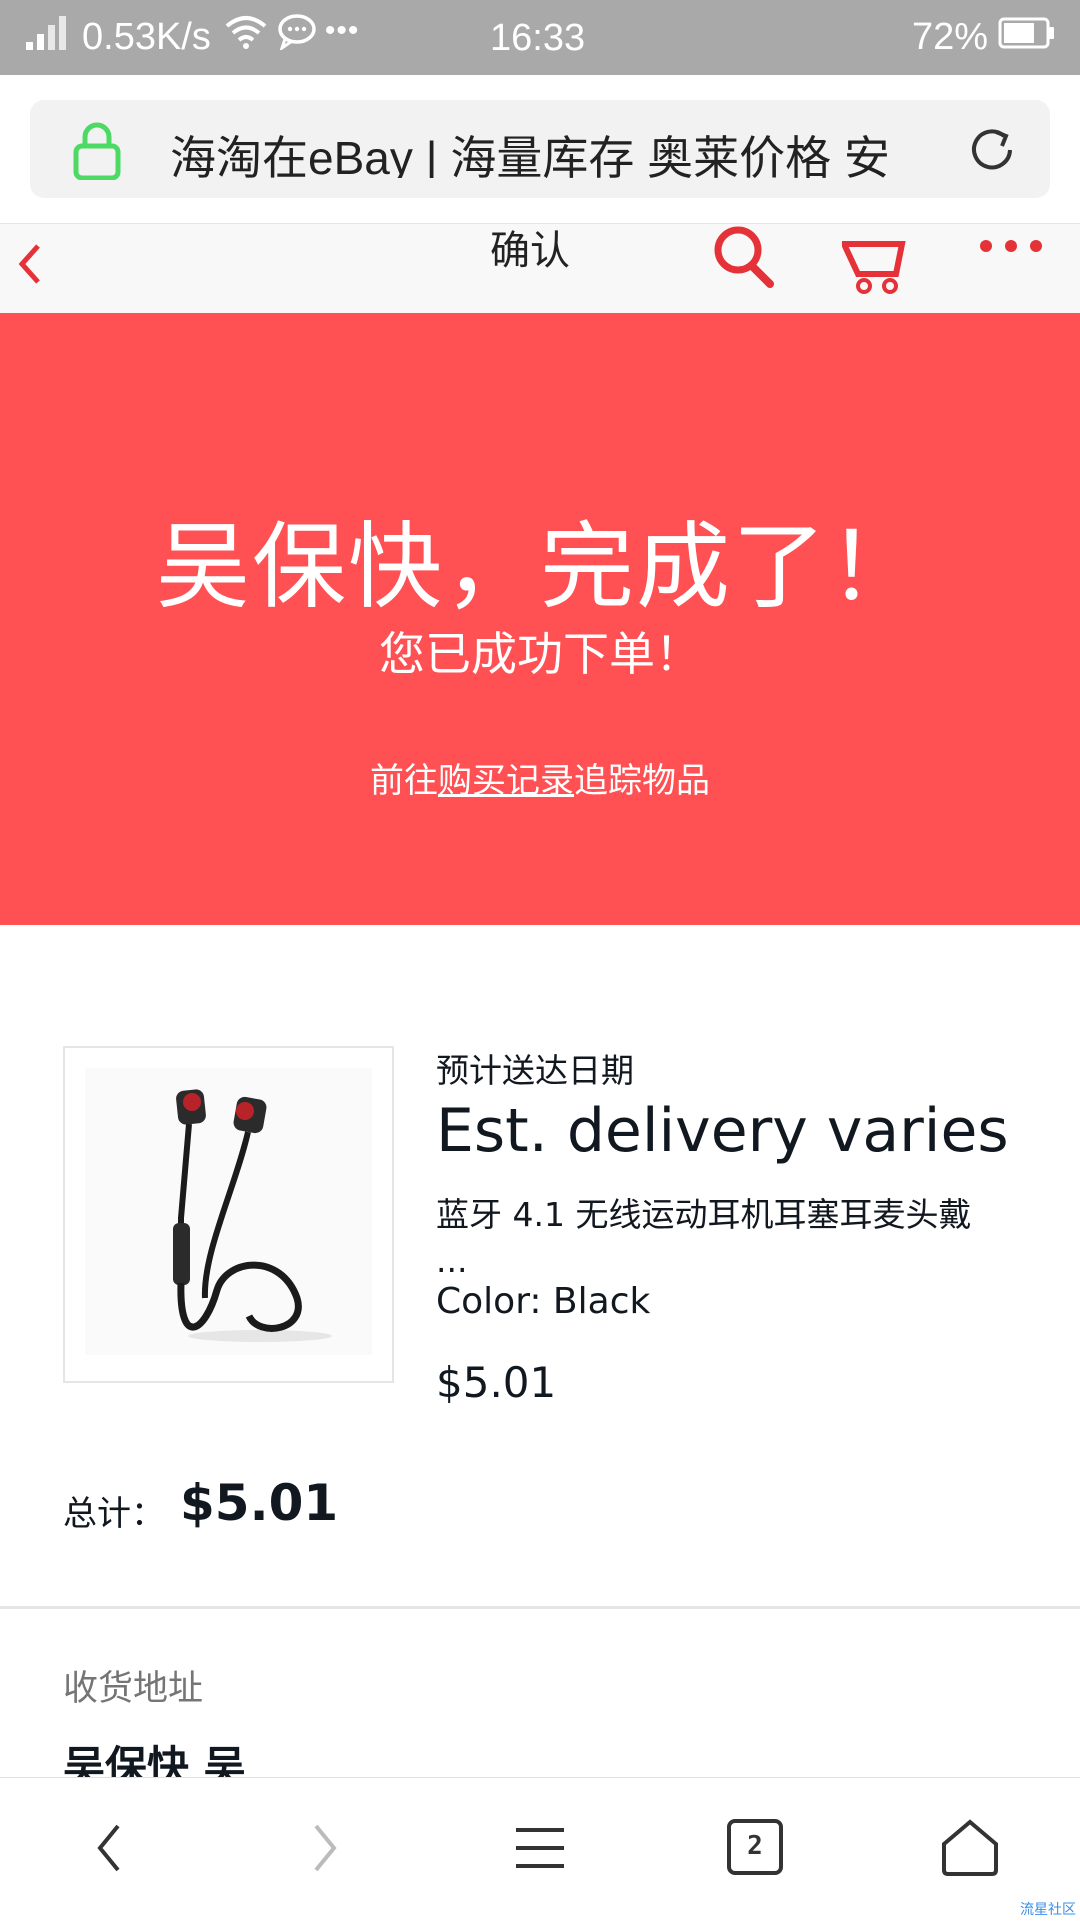 The height and width of the screenshot is (1921, 1080). I want to click on search-icon, so click(745, 259).